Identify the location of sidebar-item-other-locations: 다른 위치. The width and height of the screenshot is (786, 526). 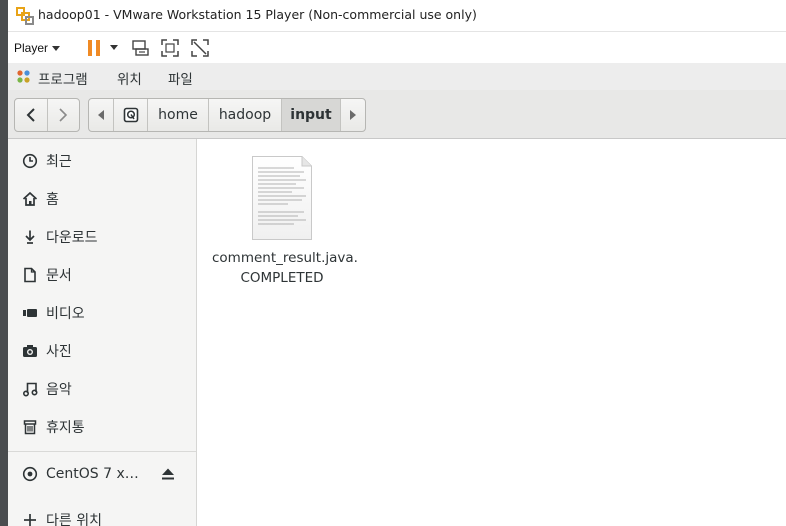
(102, 514).